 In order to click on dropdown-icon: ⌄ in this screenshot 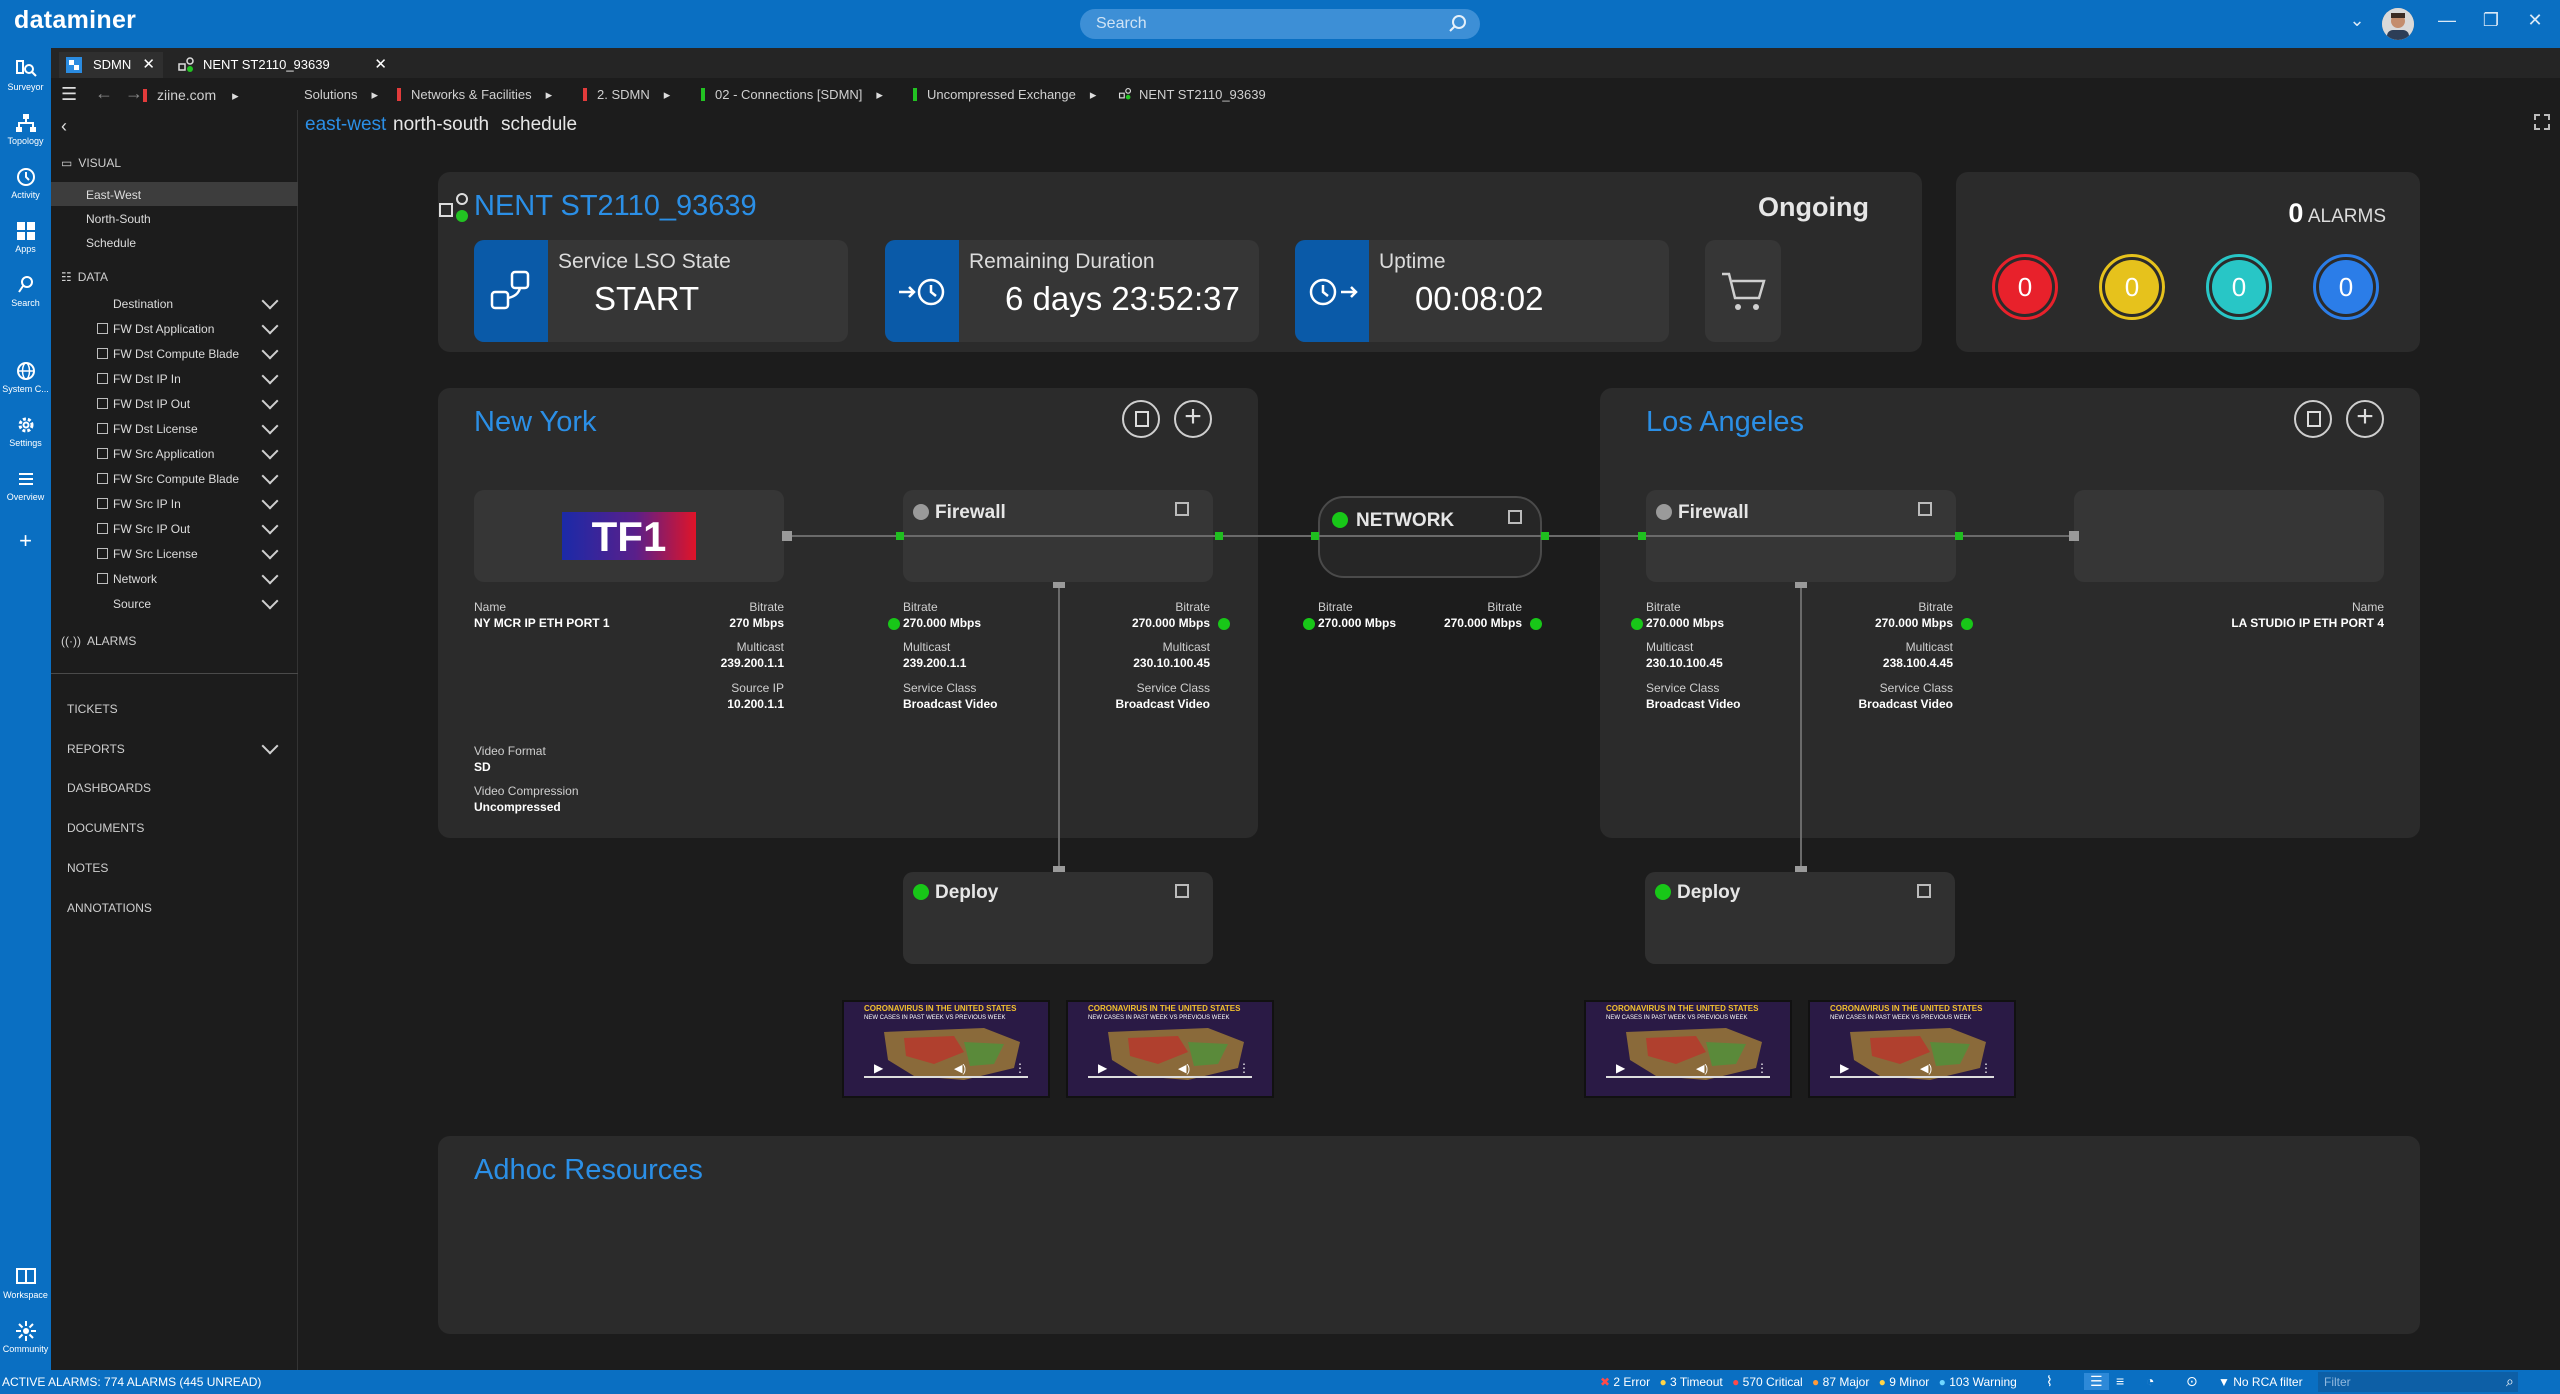, I will do `click(2357, 20)`.